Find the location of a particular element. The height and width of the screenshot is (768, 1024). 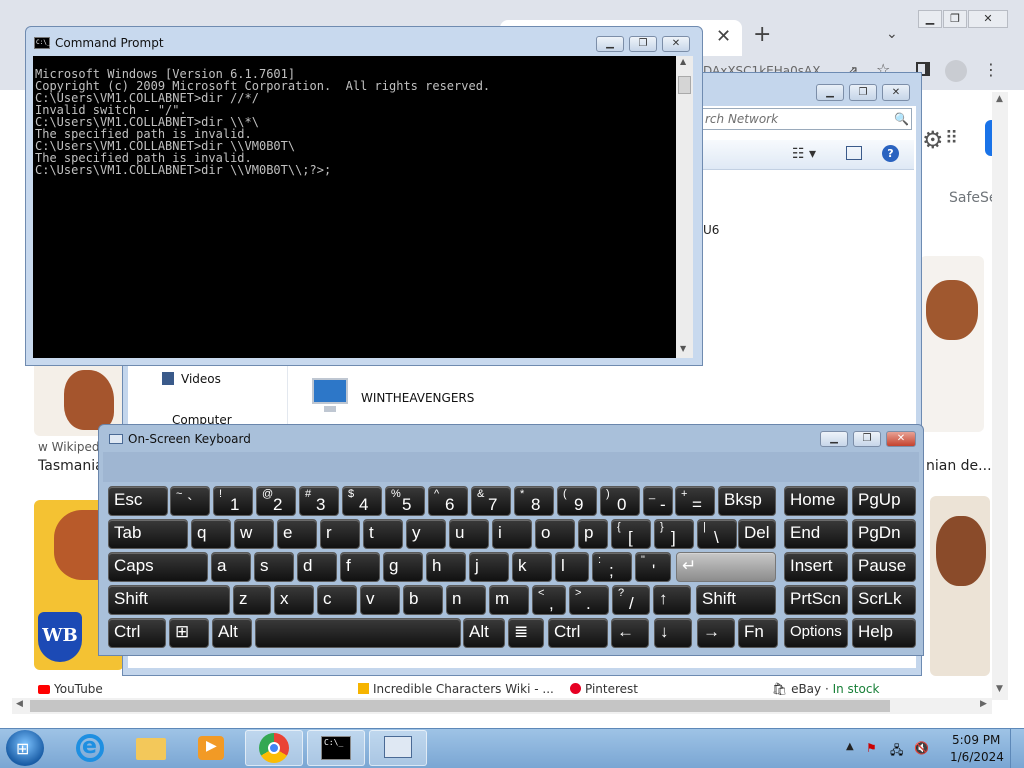

explorer-search-input: rch Network is located at coordinates (806, 119).